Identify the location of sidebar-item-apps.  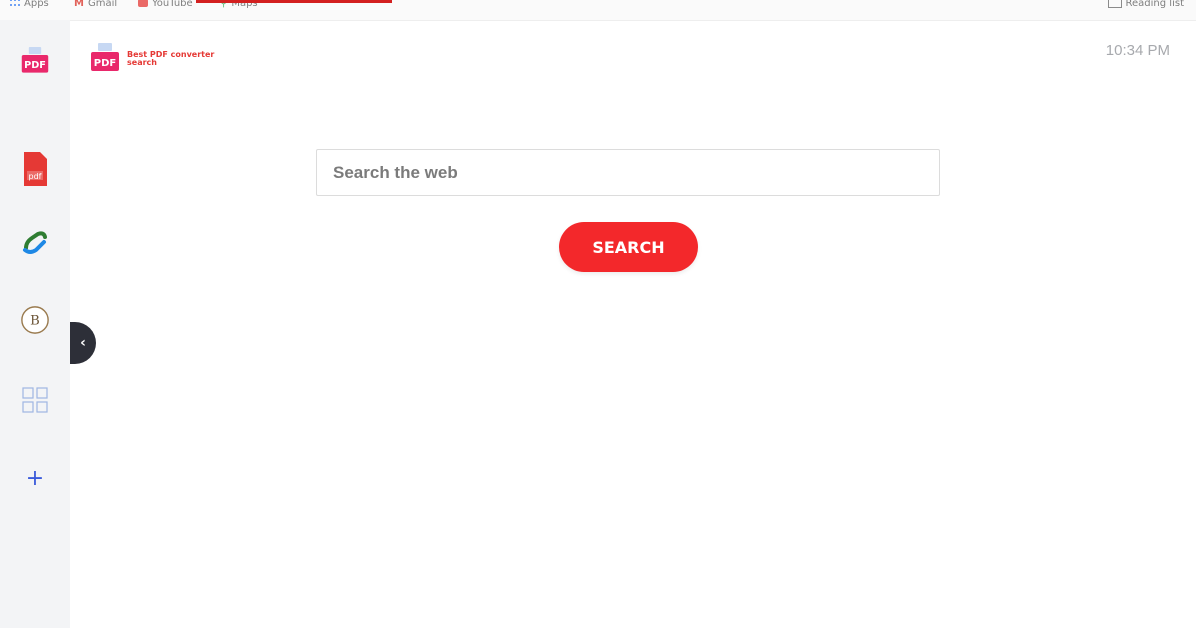
(35, 400).